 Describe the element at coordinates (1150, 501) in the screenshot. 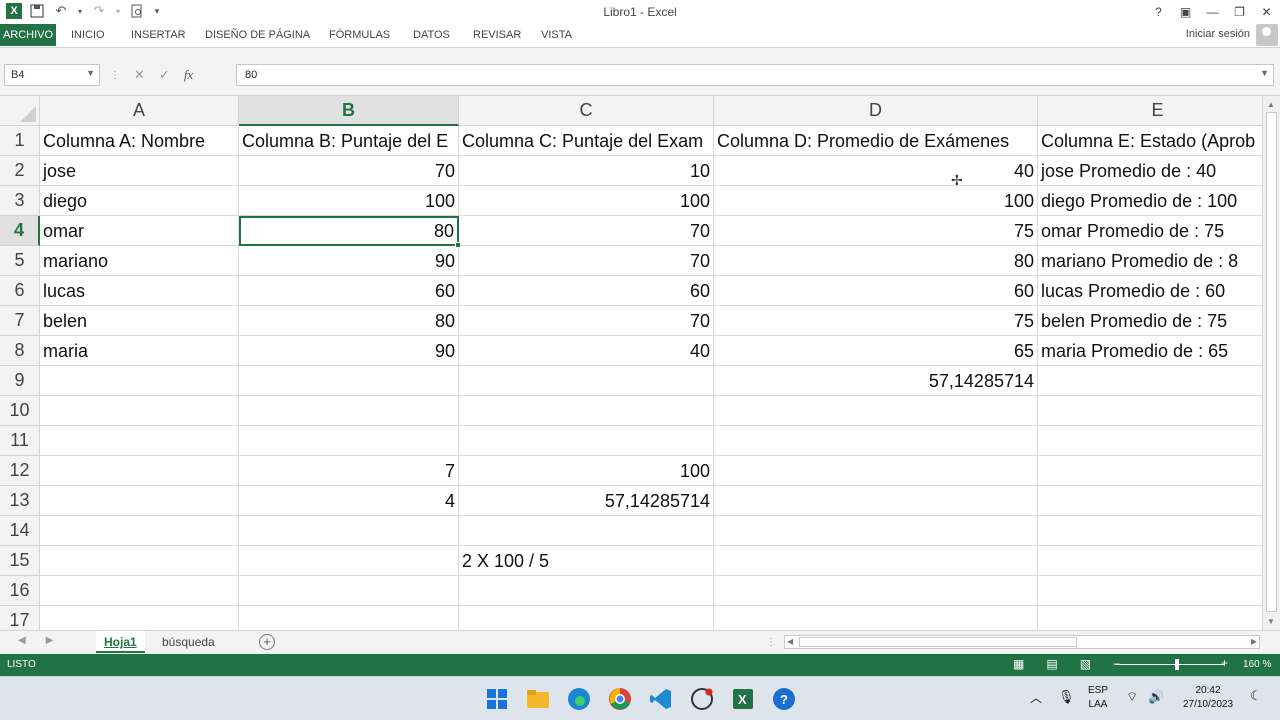

I see `cell-e13` at that location.